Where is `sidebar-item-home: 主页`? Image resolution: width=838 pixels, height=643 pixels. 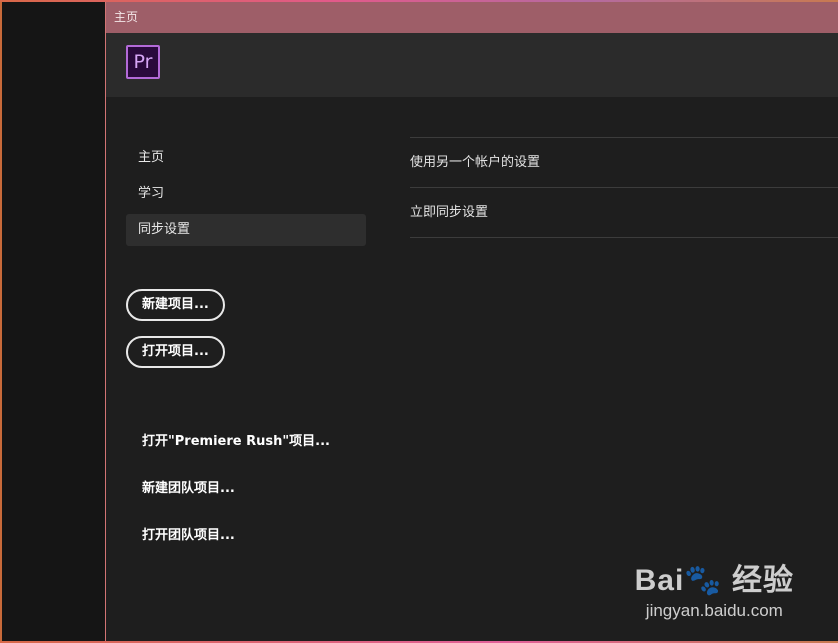 sidebar-item-home: 主页 is located at coordinates (246, 158).